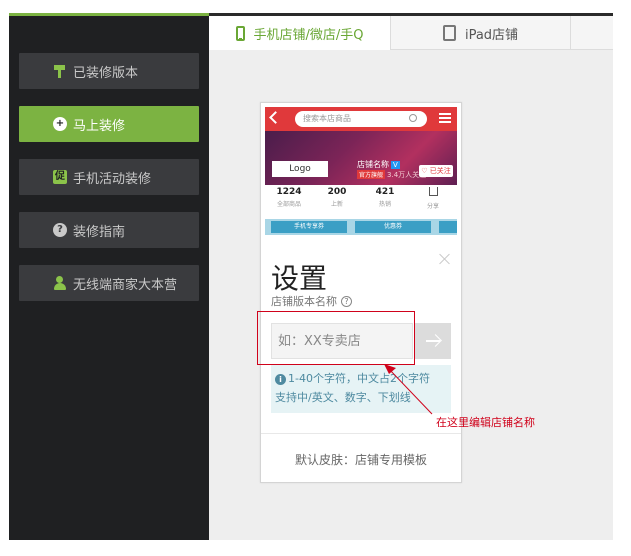  What do you see at coordinates (337, 192) in the screenshot?
I see `stat-value: 200` at bounding box center [337, 192].